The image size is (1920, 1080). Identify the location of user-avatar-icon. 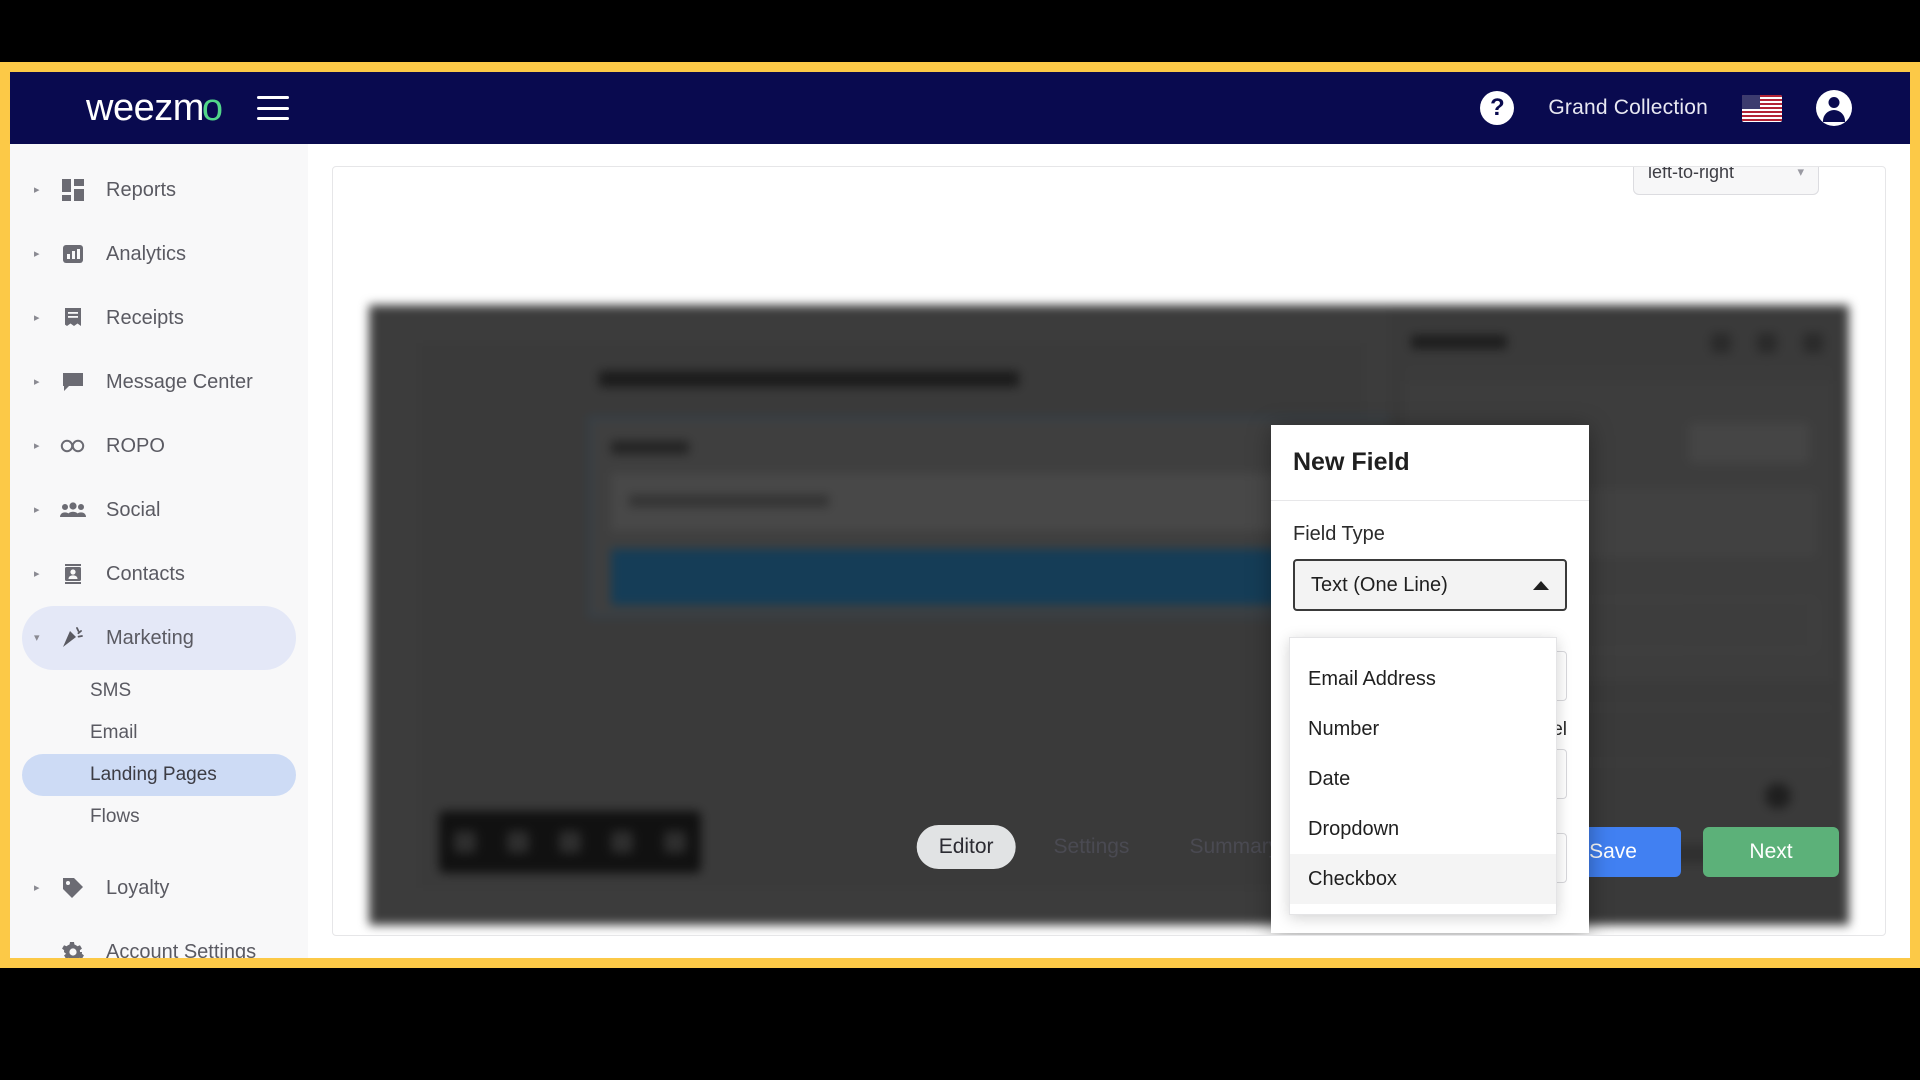
(1834, 108).